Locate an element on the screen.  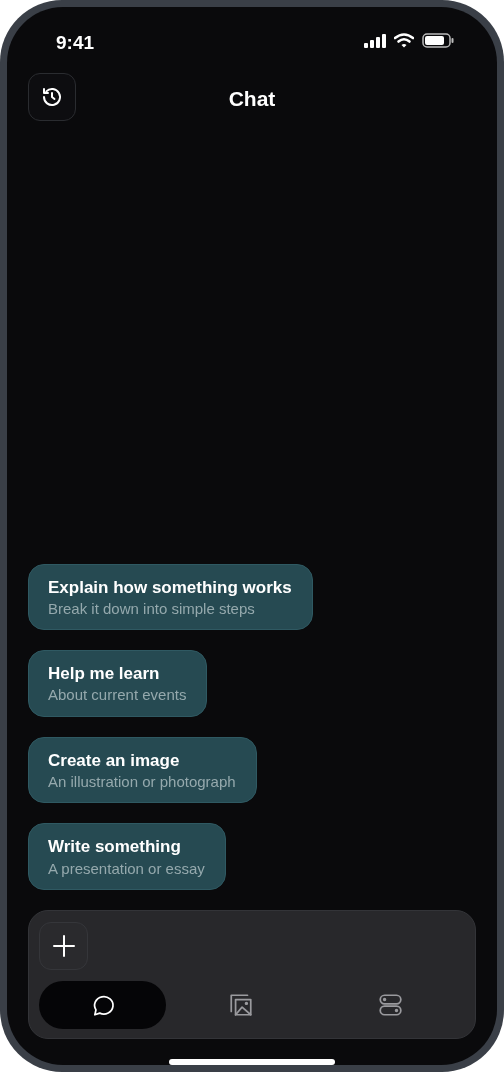
toggles-icon is located at coordinates (390, 1005).